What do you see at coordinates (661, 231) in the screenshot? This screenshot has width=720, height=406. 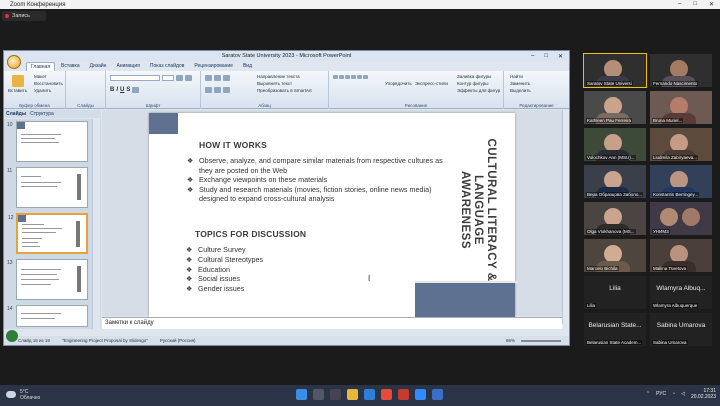 I see `participant-name: УНИМЗ` at bounding box center [661, 231].